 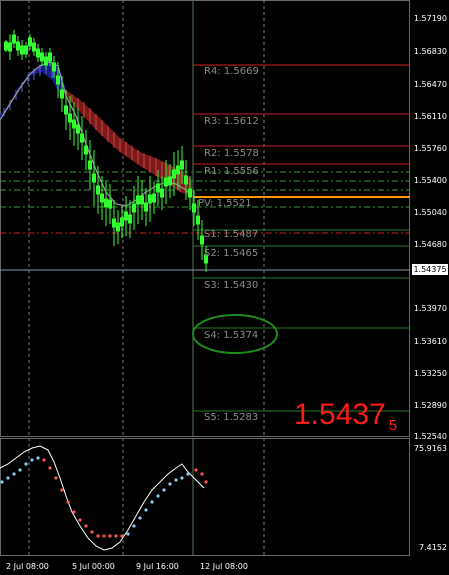 I want to click on price-tick: 1.53610, so click(x=430, y=341).